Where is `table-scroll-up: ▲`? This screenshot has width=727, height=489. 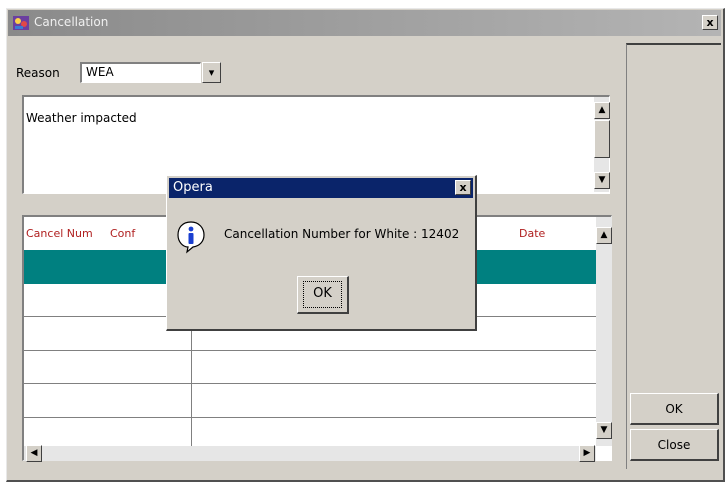 table-scroll-up: ▲ is located at coordinates (604, 235).